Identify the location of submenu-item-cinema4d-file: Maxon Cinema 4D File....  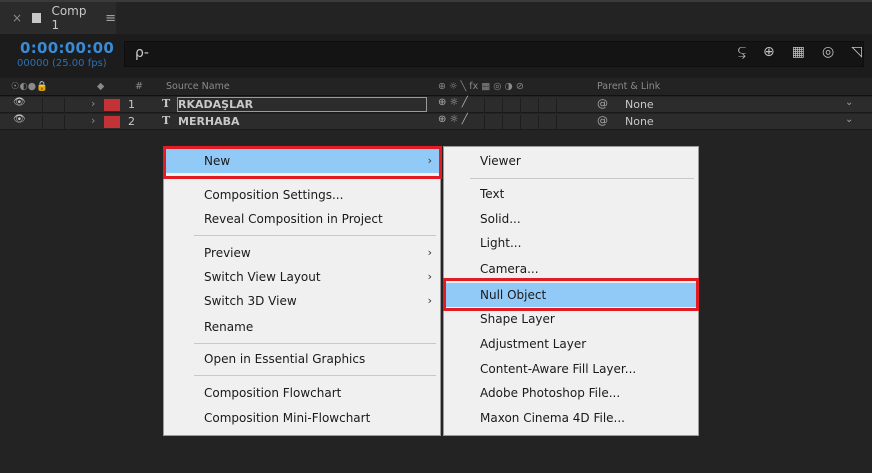
(571, 418).